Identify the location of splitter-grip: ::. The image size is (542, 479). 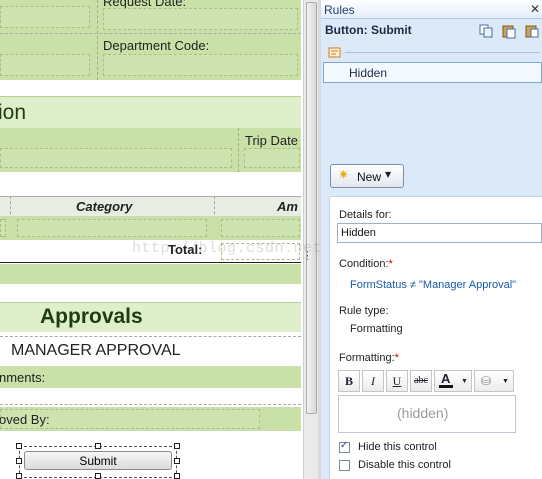
(307, 256).